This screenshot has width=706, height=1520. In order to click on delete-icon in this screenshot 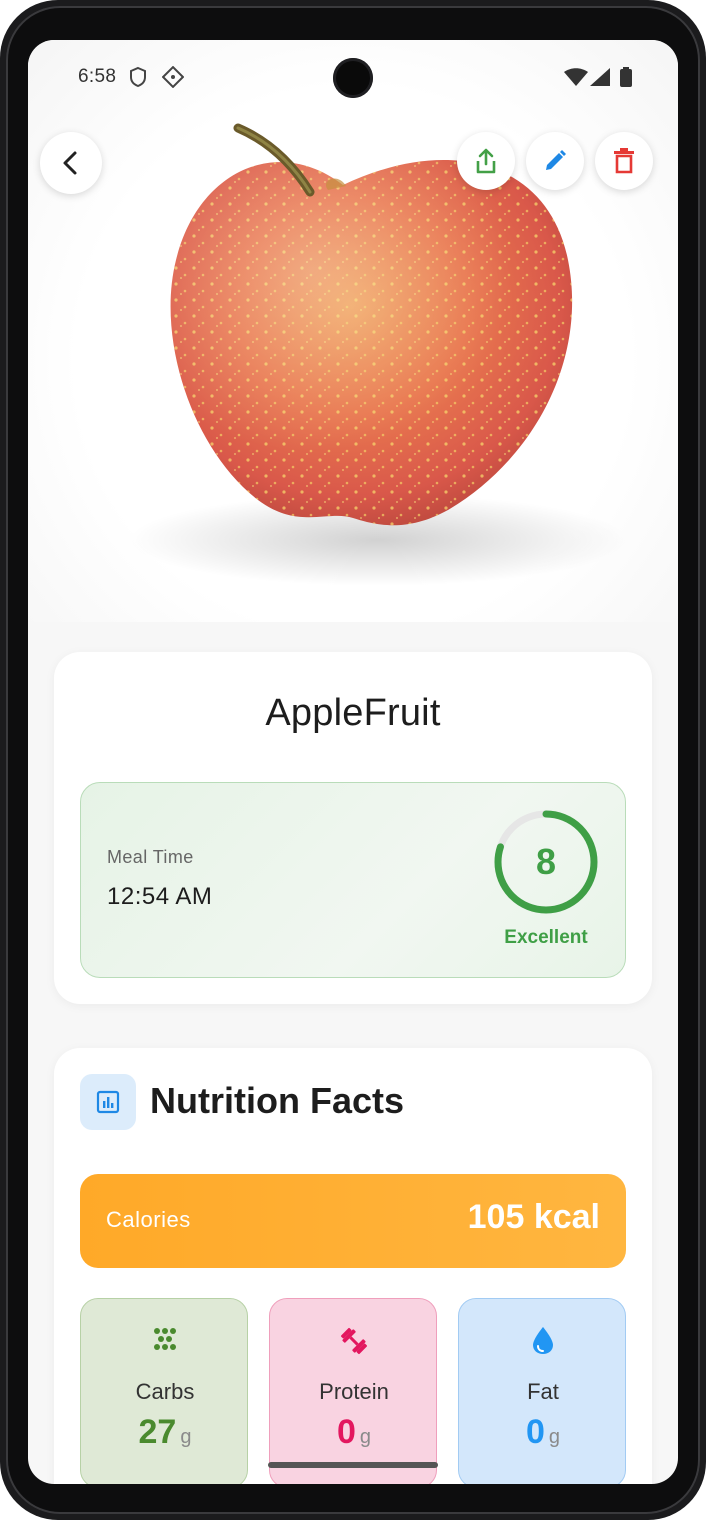, I will do `click(624, 161)`.